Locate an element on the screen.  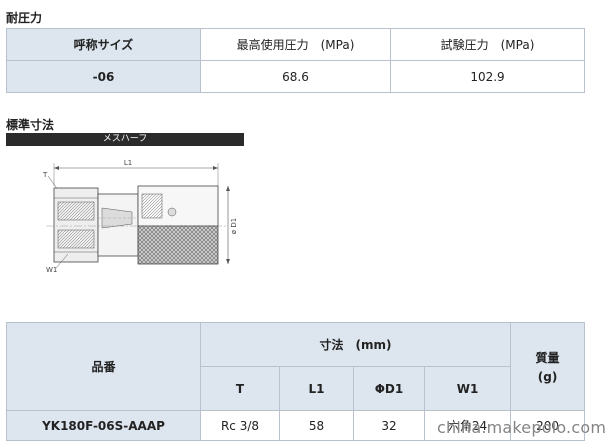
pressure-section-title: 耐圧力 is located at coordinates (24, 18).